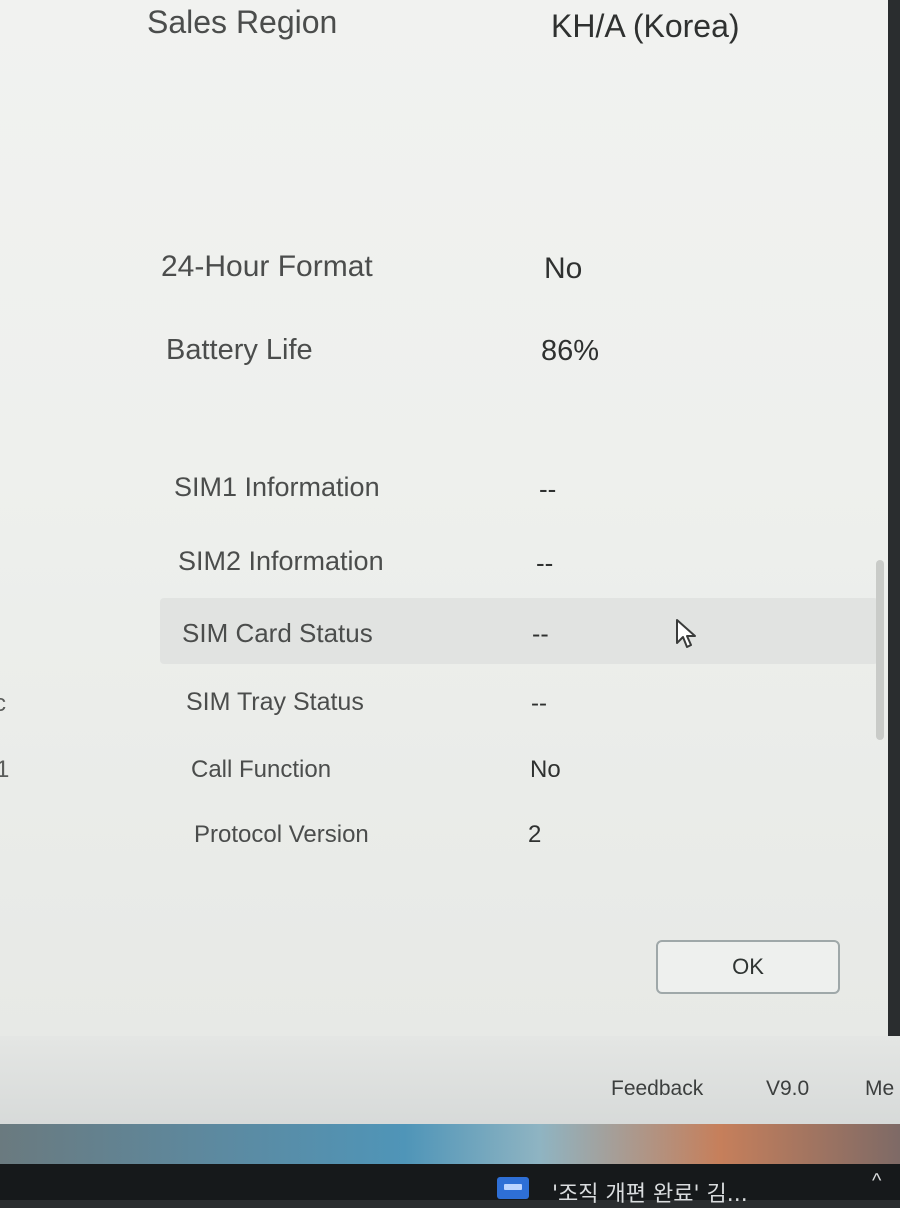 The image size is (900, 1208). What do you see at coordinates (440, 784) in the screenshot?
I see `info-row-call-function: Call Function No` at bounding box center [440, 784].